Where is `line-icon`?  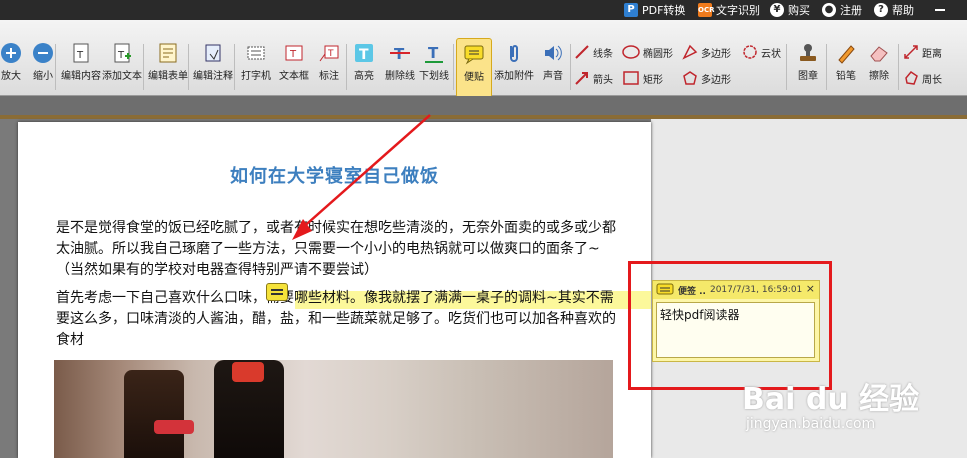
line-icon is located at coordinates (582, 52).